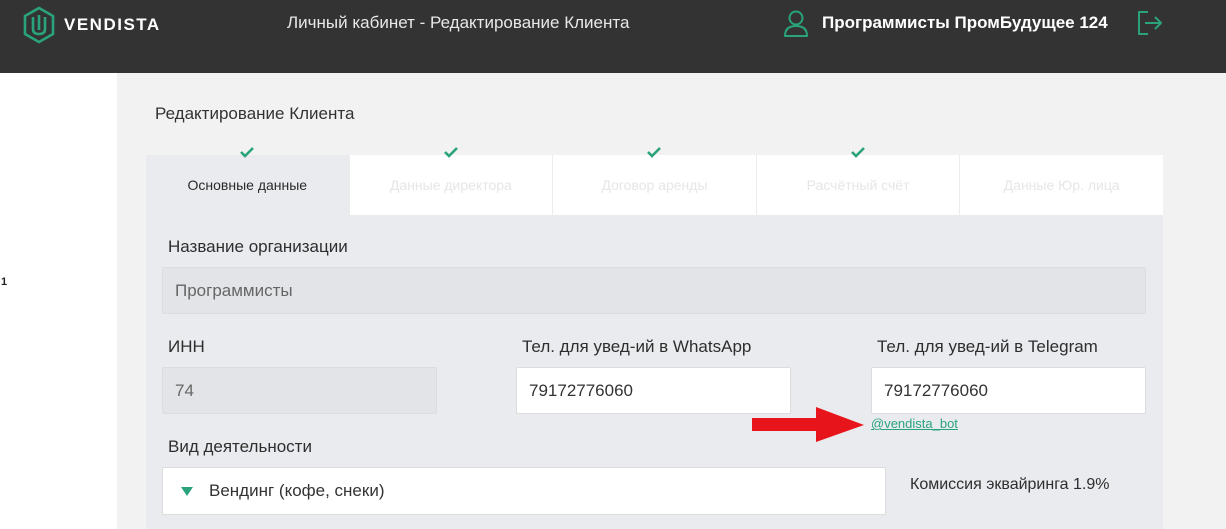  What do you see at coordinates (187, 491) in the screenshot?
I see `caret-down-icon` at bounding box center [187, 491].